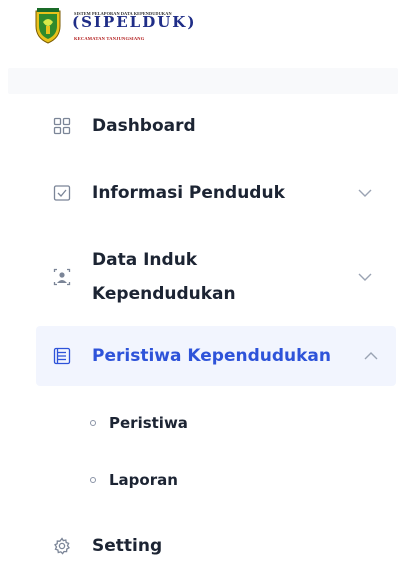  I want to click on emblem-icon, so click(48, 26).